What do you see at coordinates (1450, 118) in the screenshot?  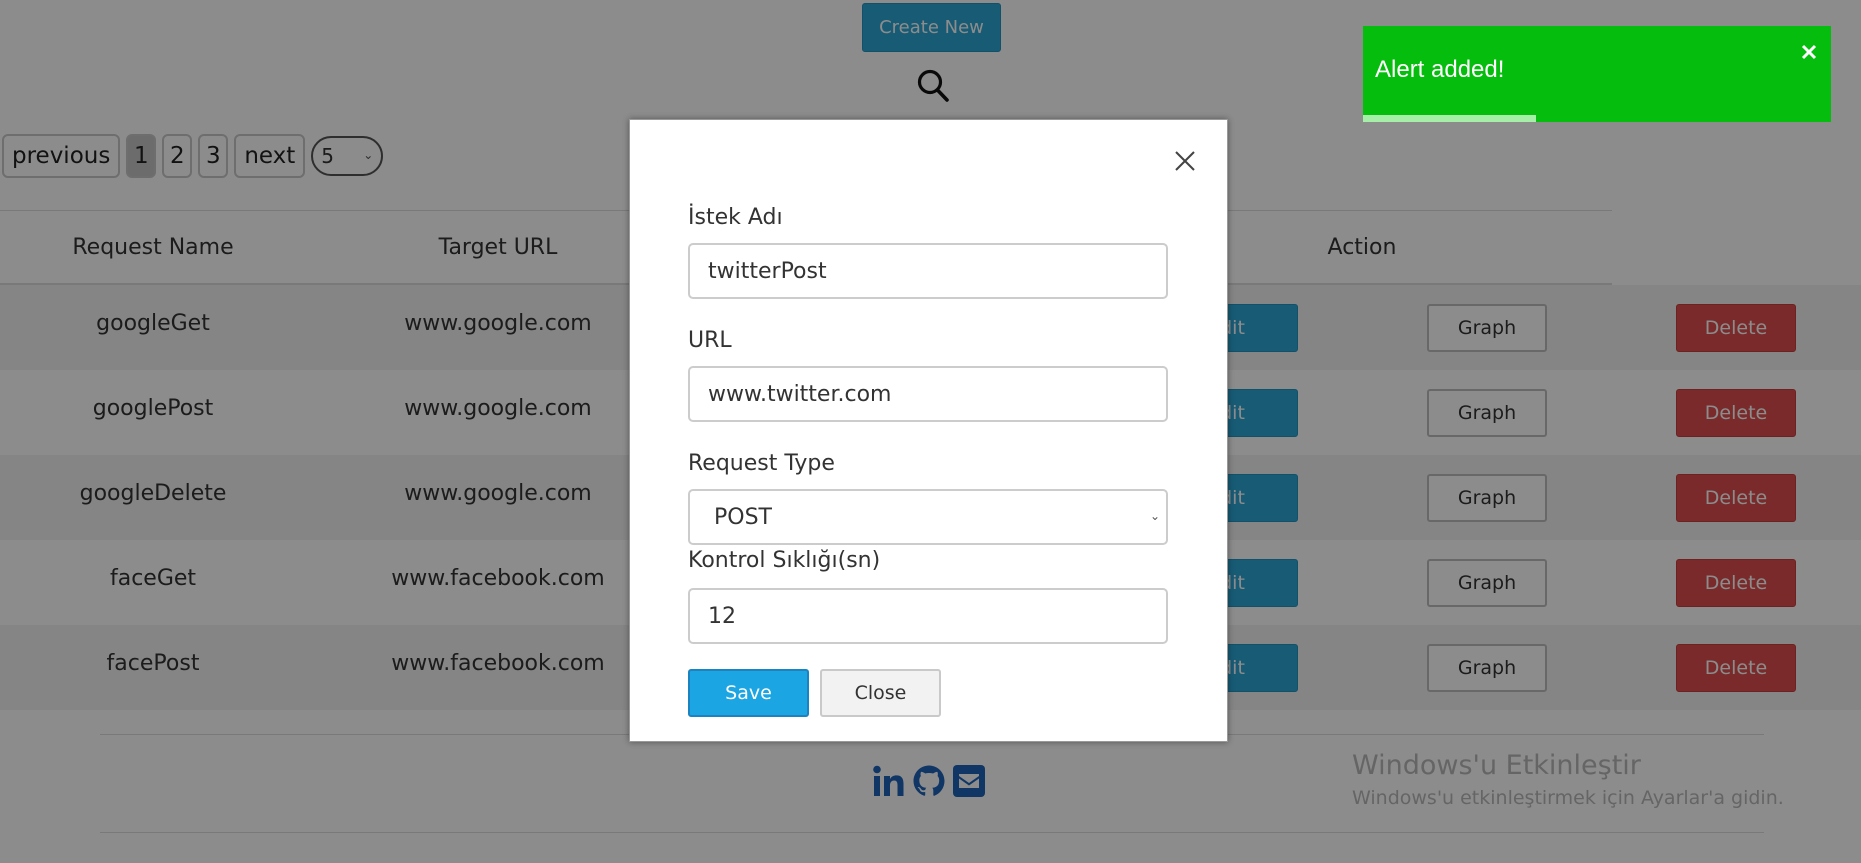 I see `toast-progress-bar` at bounding box center [1450, 118].